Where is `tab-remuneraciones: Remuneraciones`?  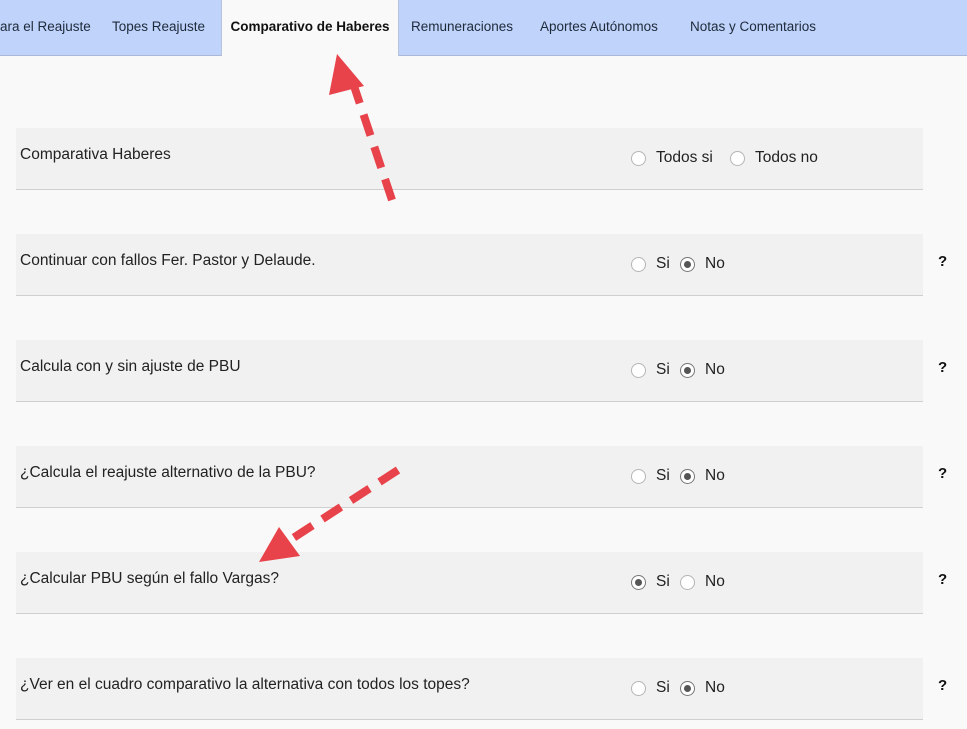
tab-remuneraciones: Remuneraciones is located at coordinates (462, 27).